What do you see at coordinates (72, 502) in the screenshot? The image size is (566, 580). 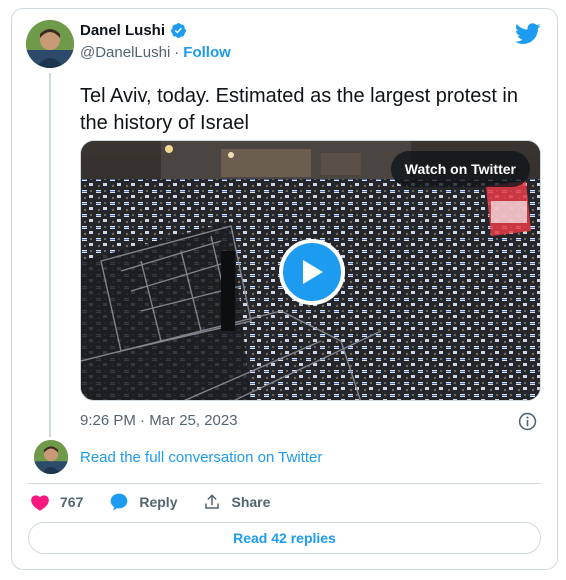 I see `like-count: 767` at bounding box center [72, 502].